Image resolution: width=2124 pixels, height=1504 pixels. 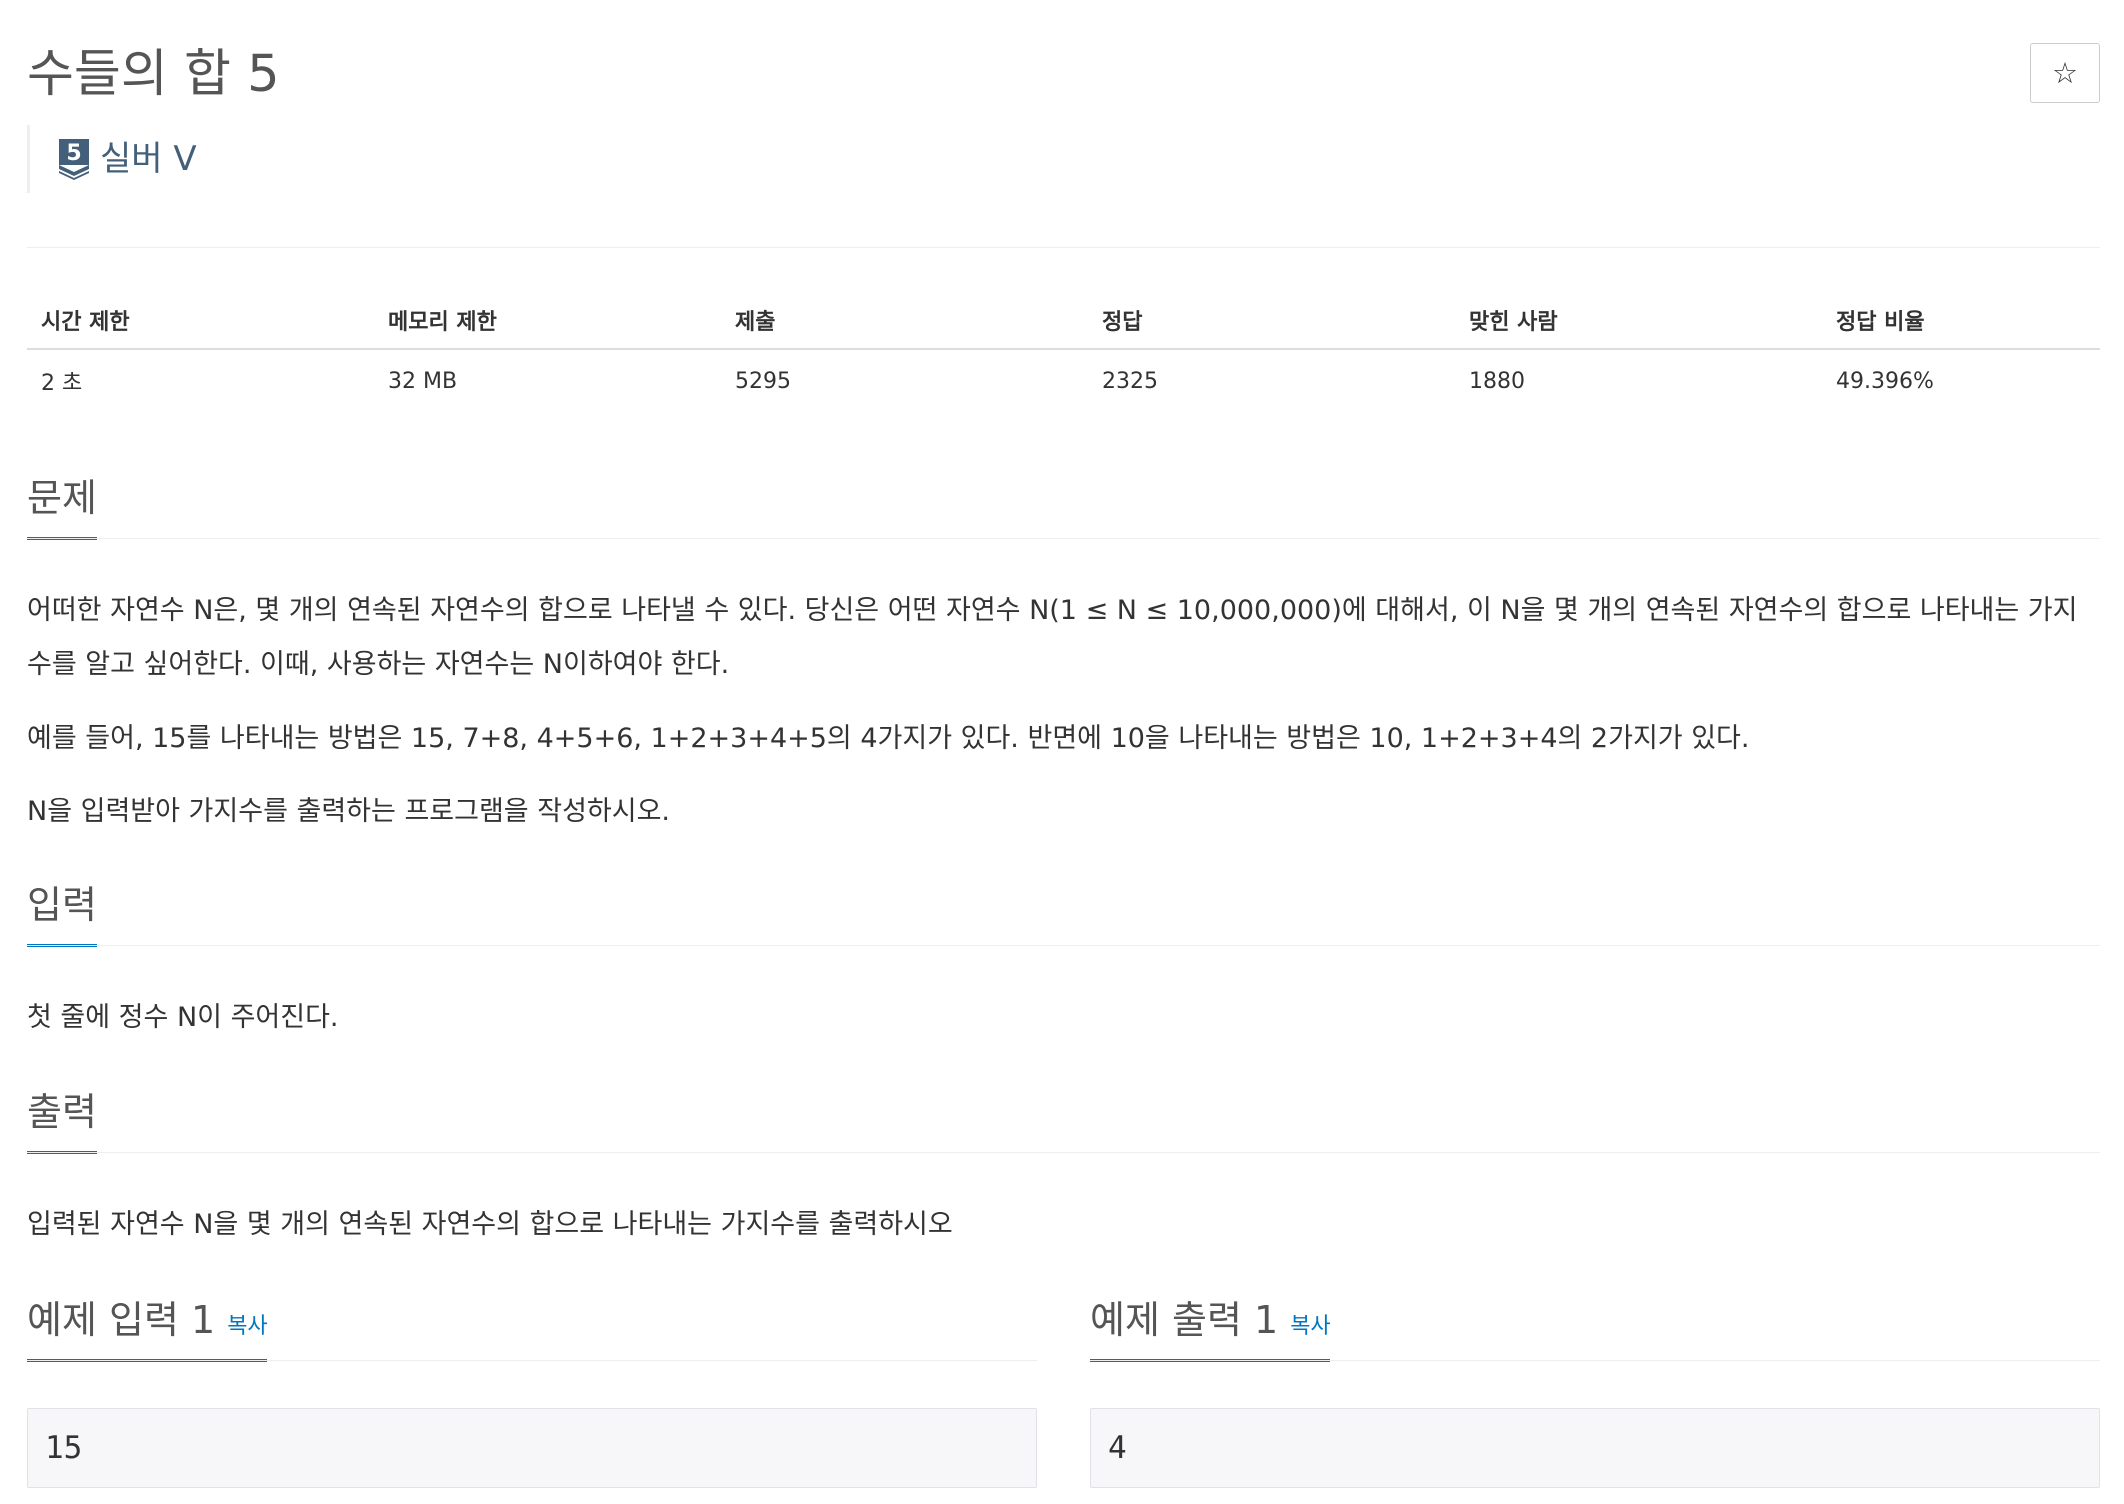 What do you see at coordinates (62, 905) in the screenshot?
I see `section-heading-input: 입력` at bounding box center [62, 905].